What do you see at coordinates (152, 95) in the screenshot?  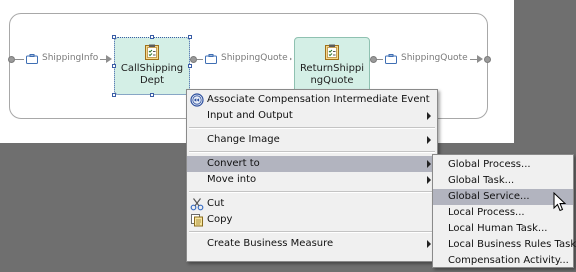 I see `resize-handle-s` at bounding box center [152, 95].